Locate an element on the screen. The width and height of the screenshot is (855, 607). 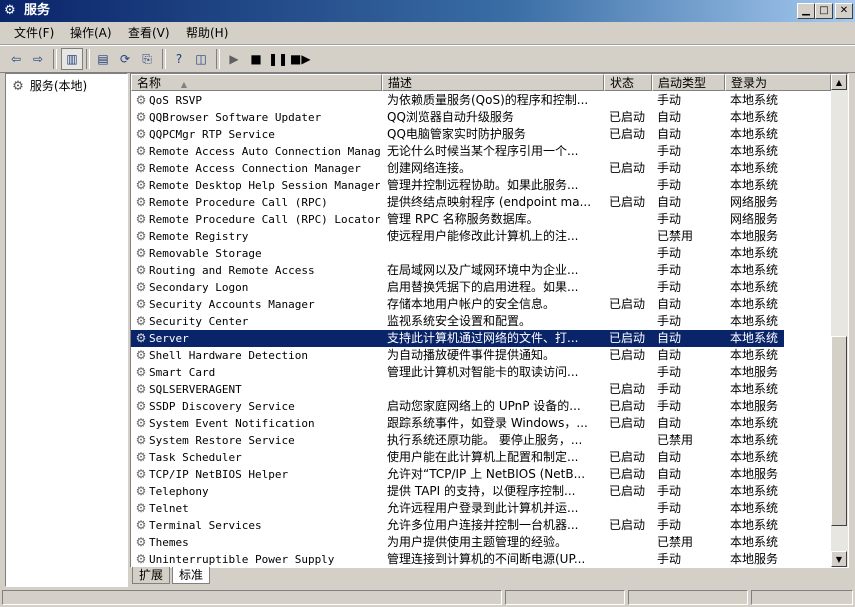
service-name-cell: ⚙ Remote Desktop Help Session Manager is located at coordinates (256, 185).